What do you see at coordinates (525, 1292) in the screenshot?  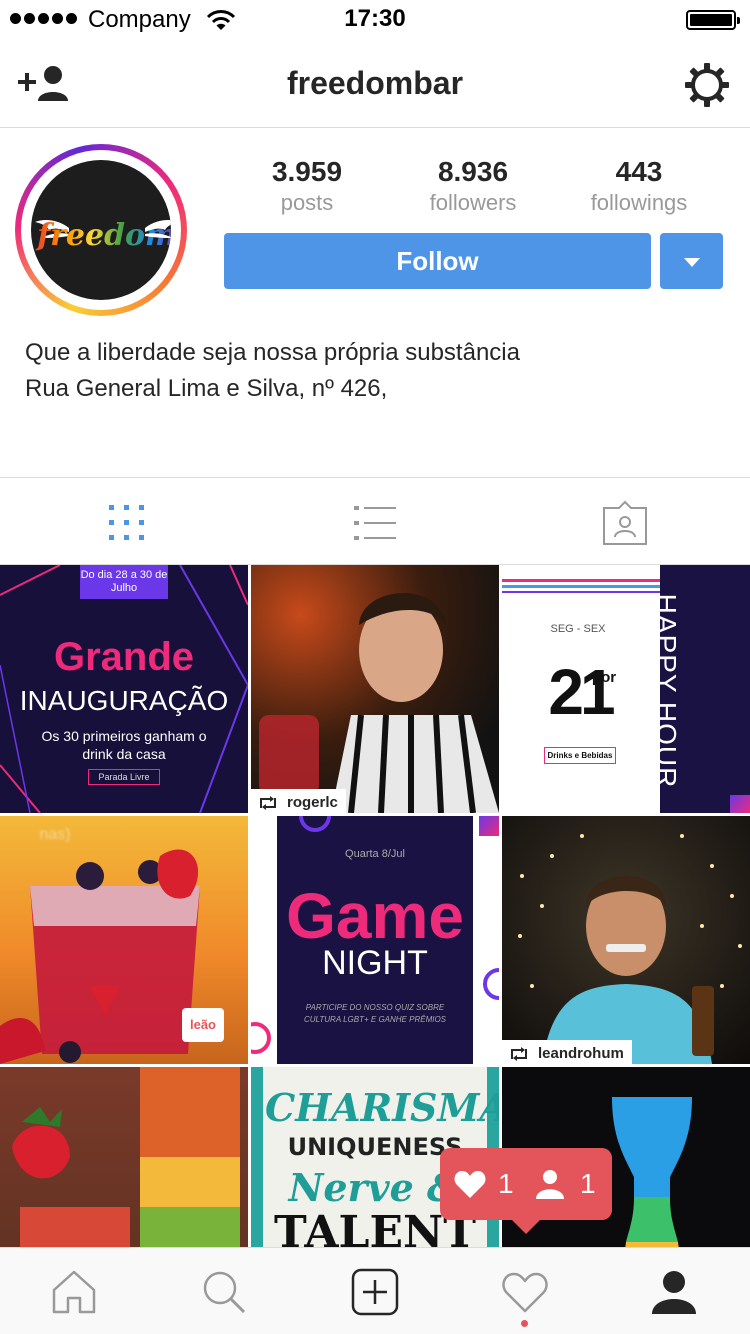 I see `activity-icon` at bounding box center [525, 1292].